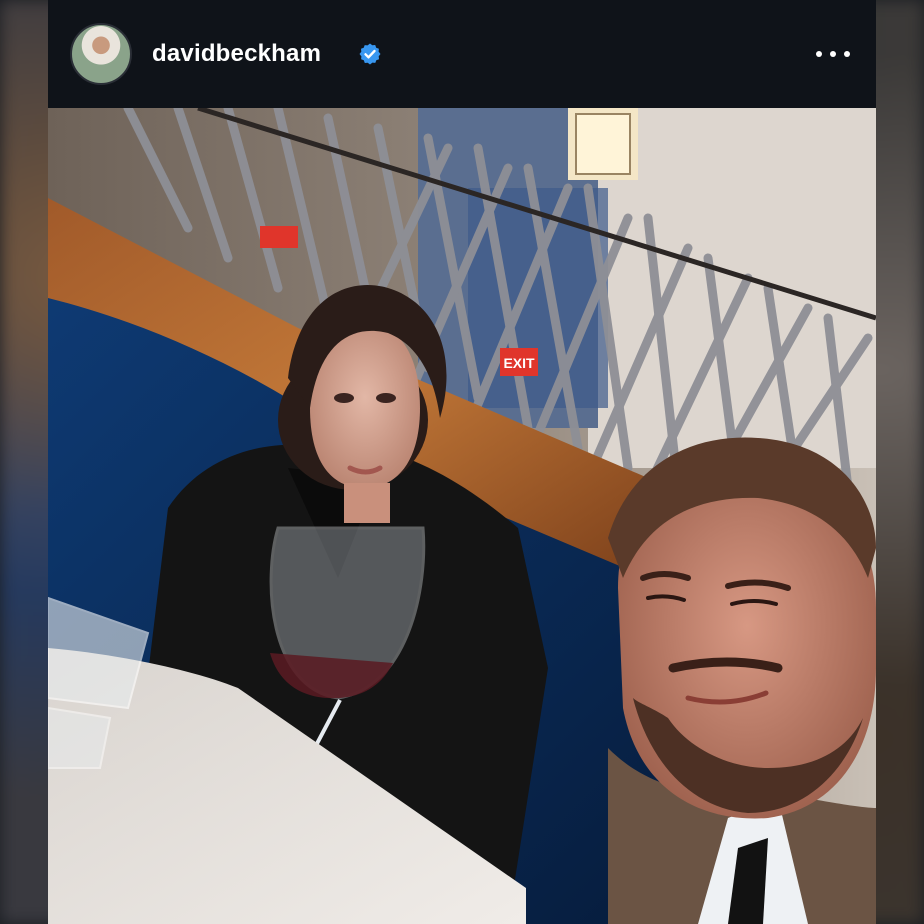  I want to click on username: davidbeckham, so click(236, 54).